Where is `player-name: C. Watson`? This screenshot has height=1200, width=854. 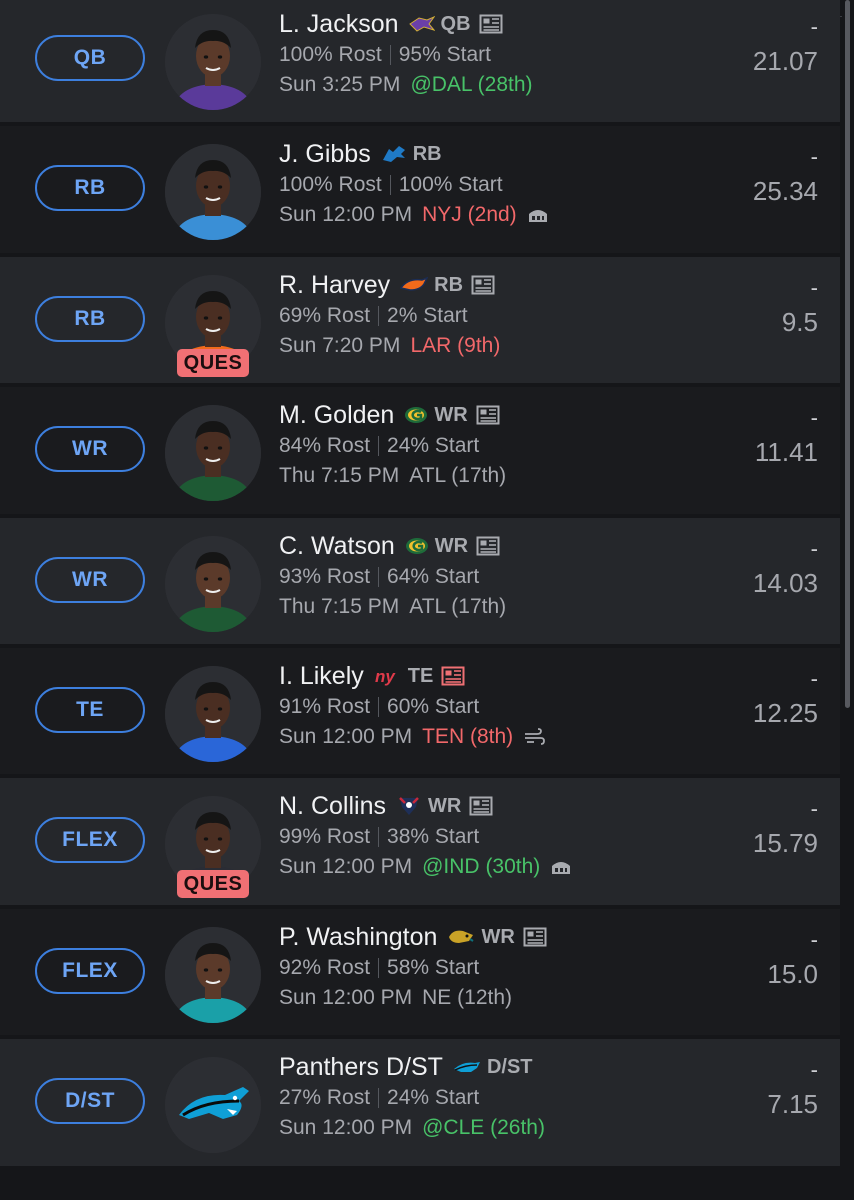 player-name: C. Watson is located at coordinates (337, 546).